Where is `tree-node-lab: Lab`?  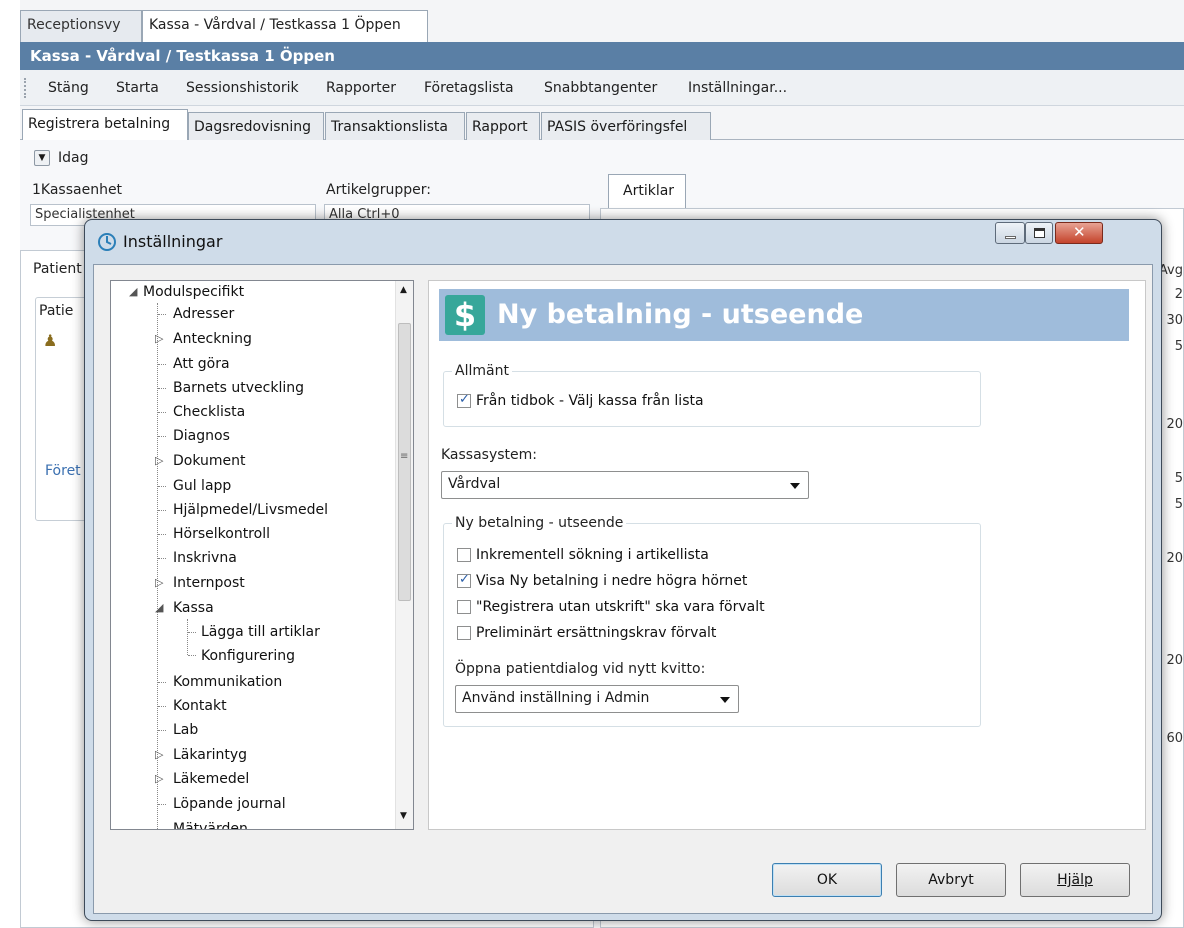 tree-node-lab: Lab is located at coordinates (185, 730).